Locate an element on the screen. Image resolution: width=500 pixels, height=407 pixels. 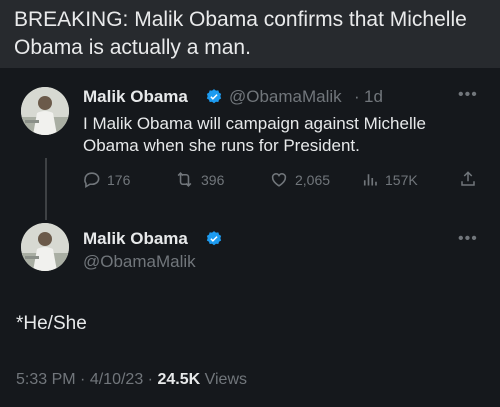
like-count: 2,065 is located at coordinates (313, 179).